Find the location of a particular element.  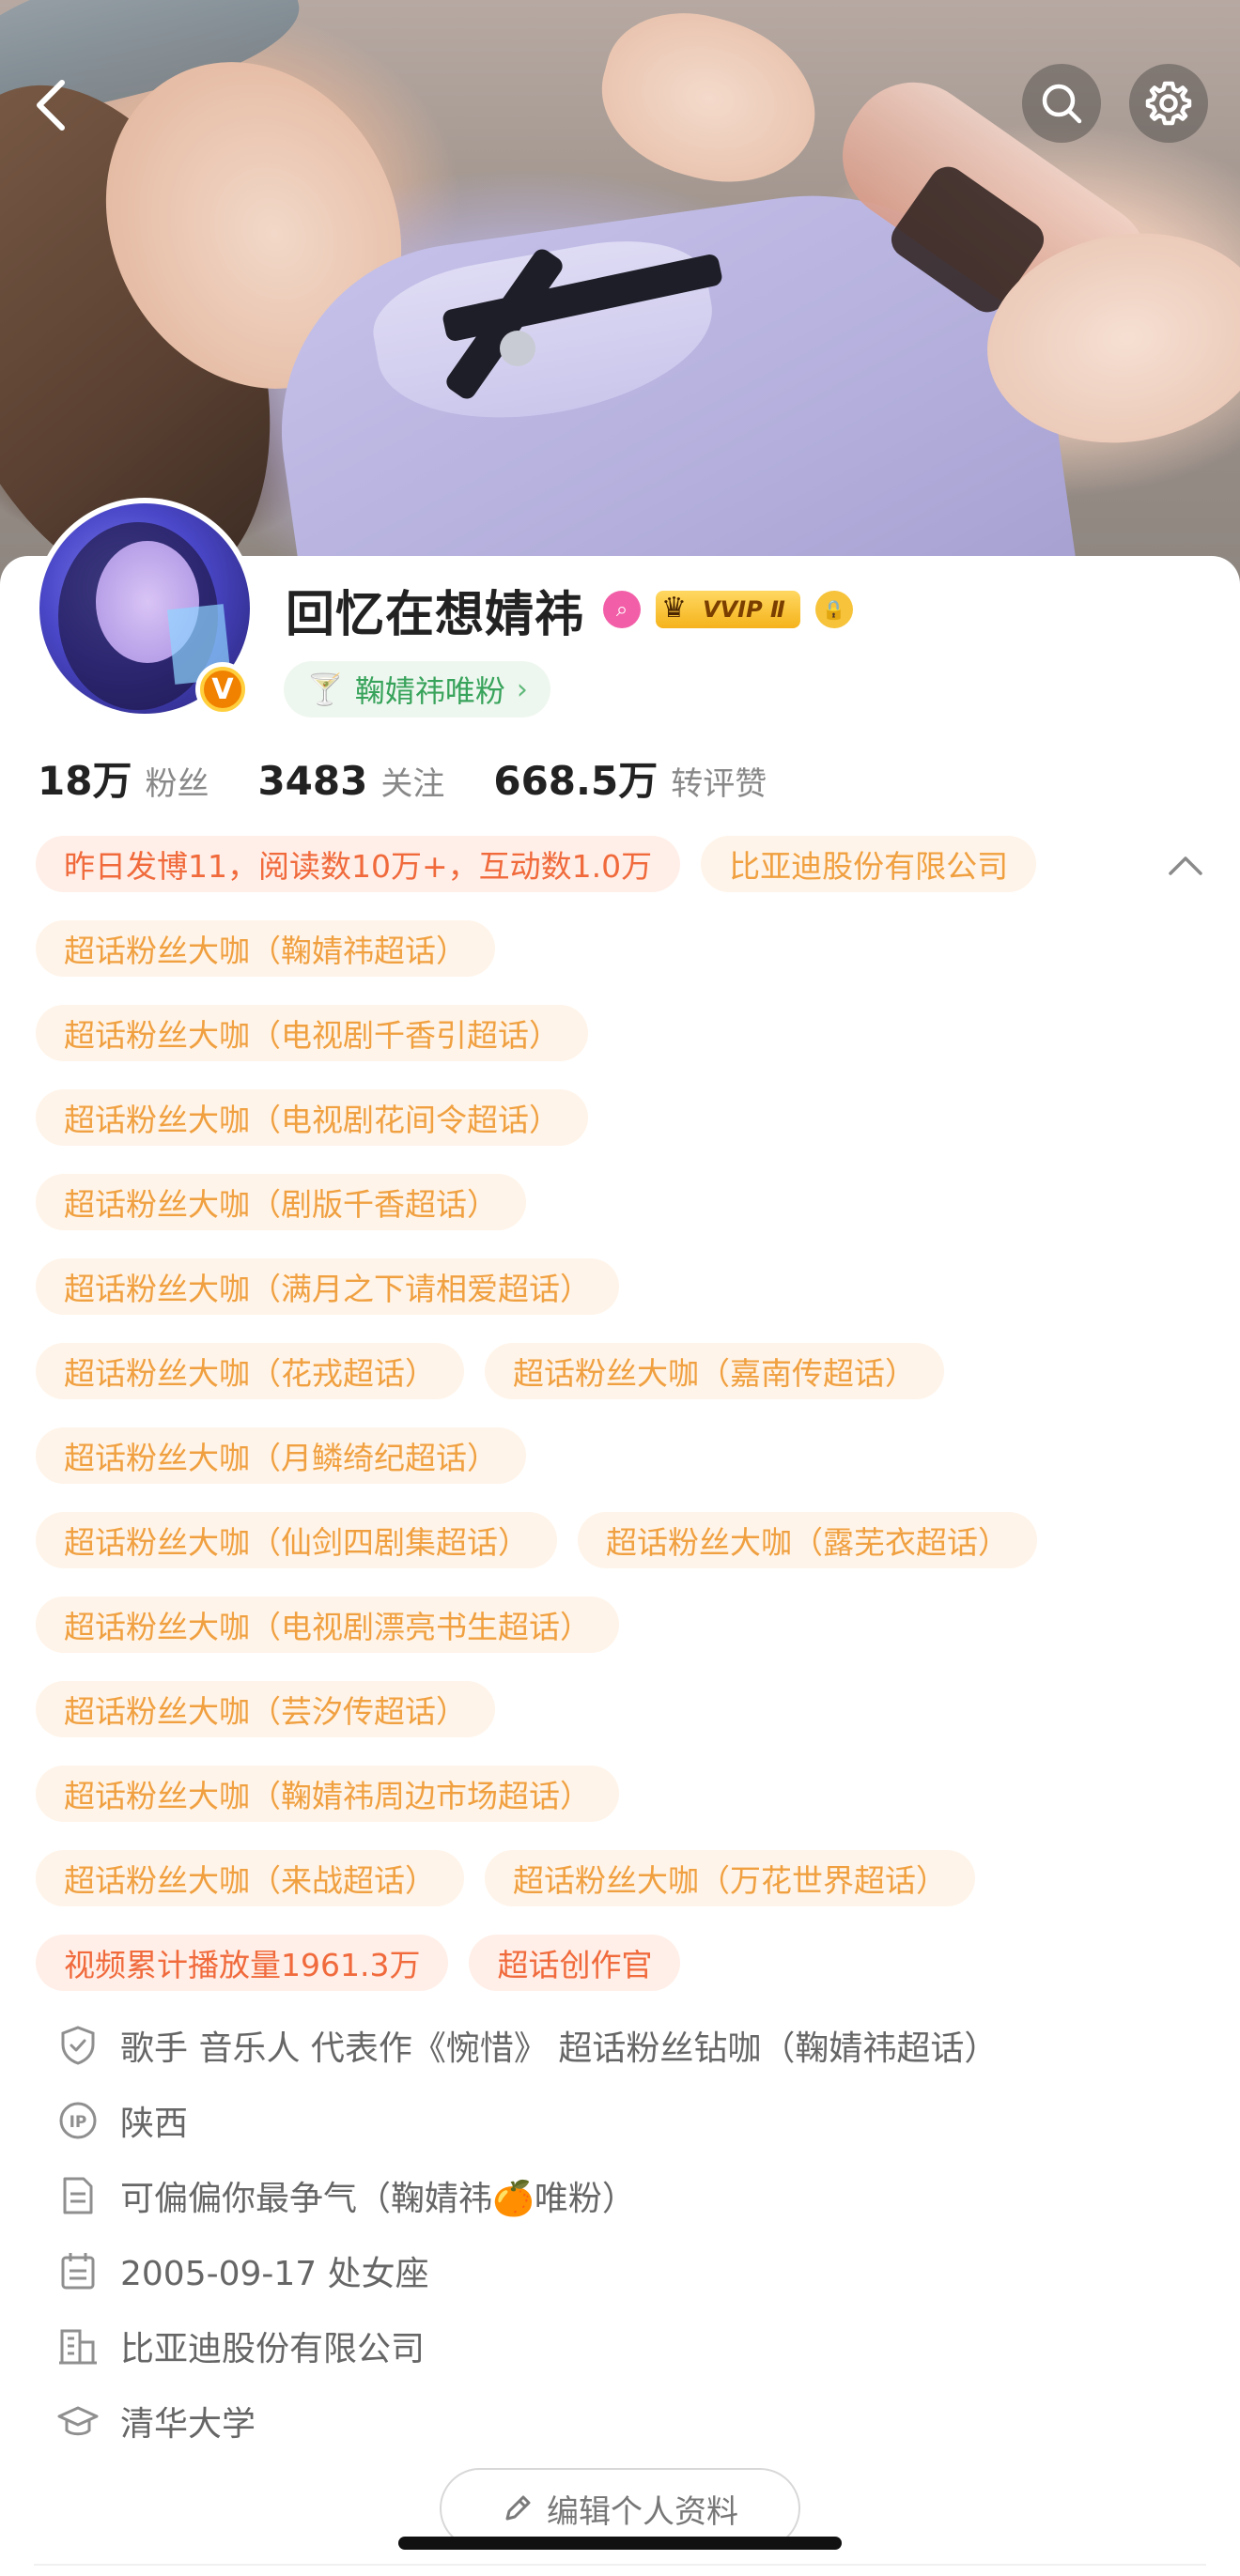

lock-badge-icon: 🔒 is located at coordinates (833, 609).